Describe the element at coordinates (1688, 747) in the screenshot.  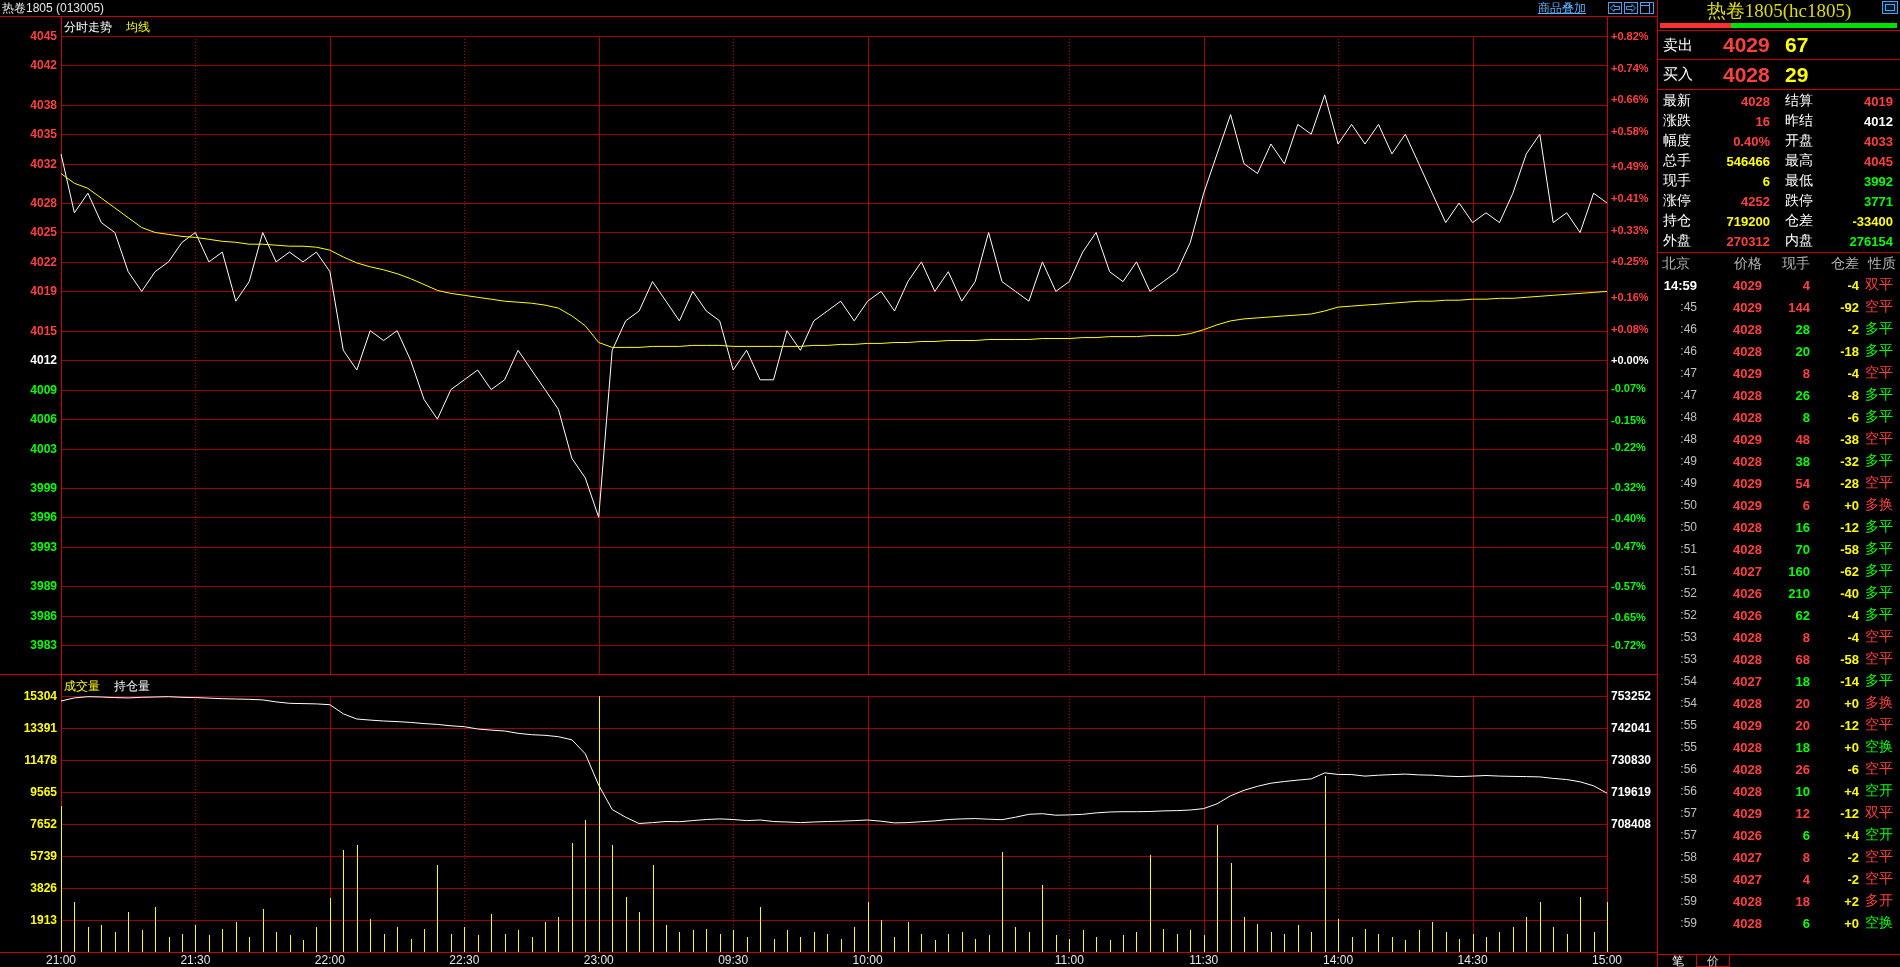
I see `trade-time: :55` at that location.